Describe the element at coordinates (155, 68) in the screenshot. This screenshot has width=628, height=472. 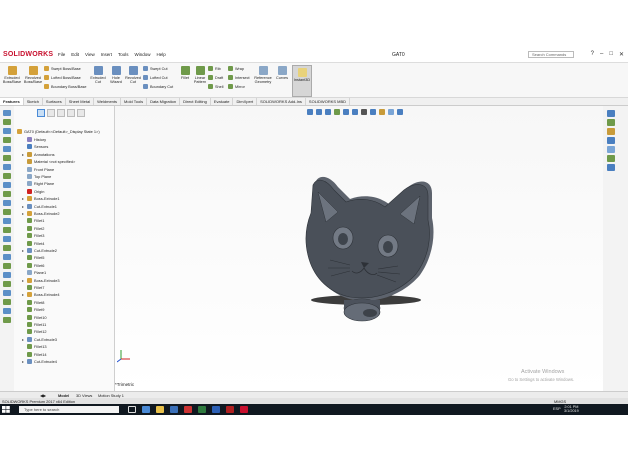
I see `swept-cut-button: Swept Cut` at that location.